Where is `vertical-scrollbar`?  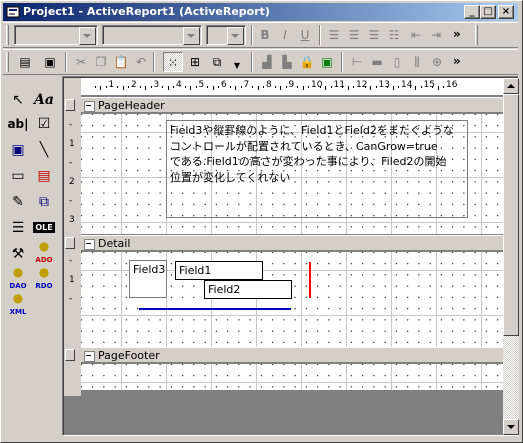
vertical-scrollbar is located at coordinates (511, 256).